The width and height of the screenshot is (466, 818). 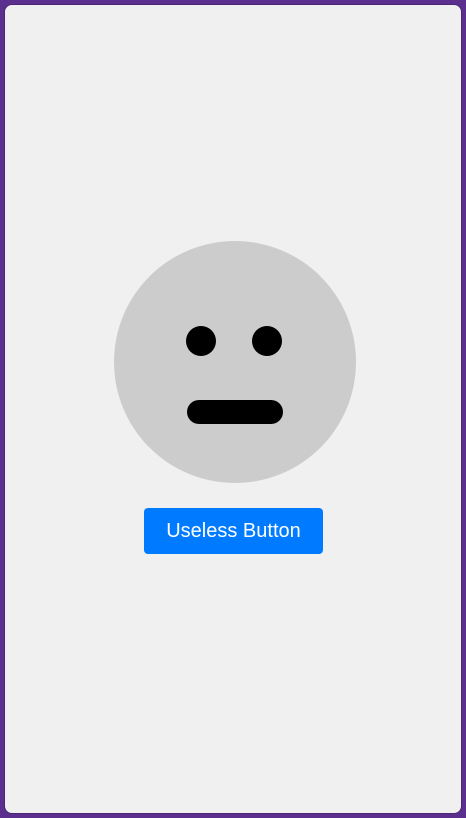 What do you see at coordinates (235, 412) in the screenshot?
I see `mouth` at bounding box center [235, 412].